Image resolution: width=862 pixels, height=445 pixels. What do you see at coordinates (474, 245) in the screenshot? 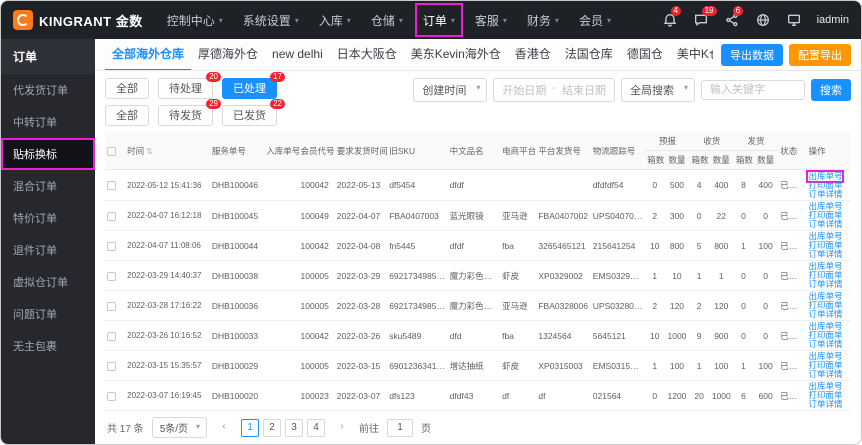
I see `cell-name_cn: dfdf` at bounding box center [474, 245].